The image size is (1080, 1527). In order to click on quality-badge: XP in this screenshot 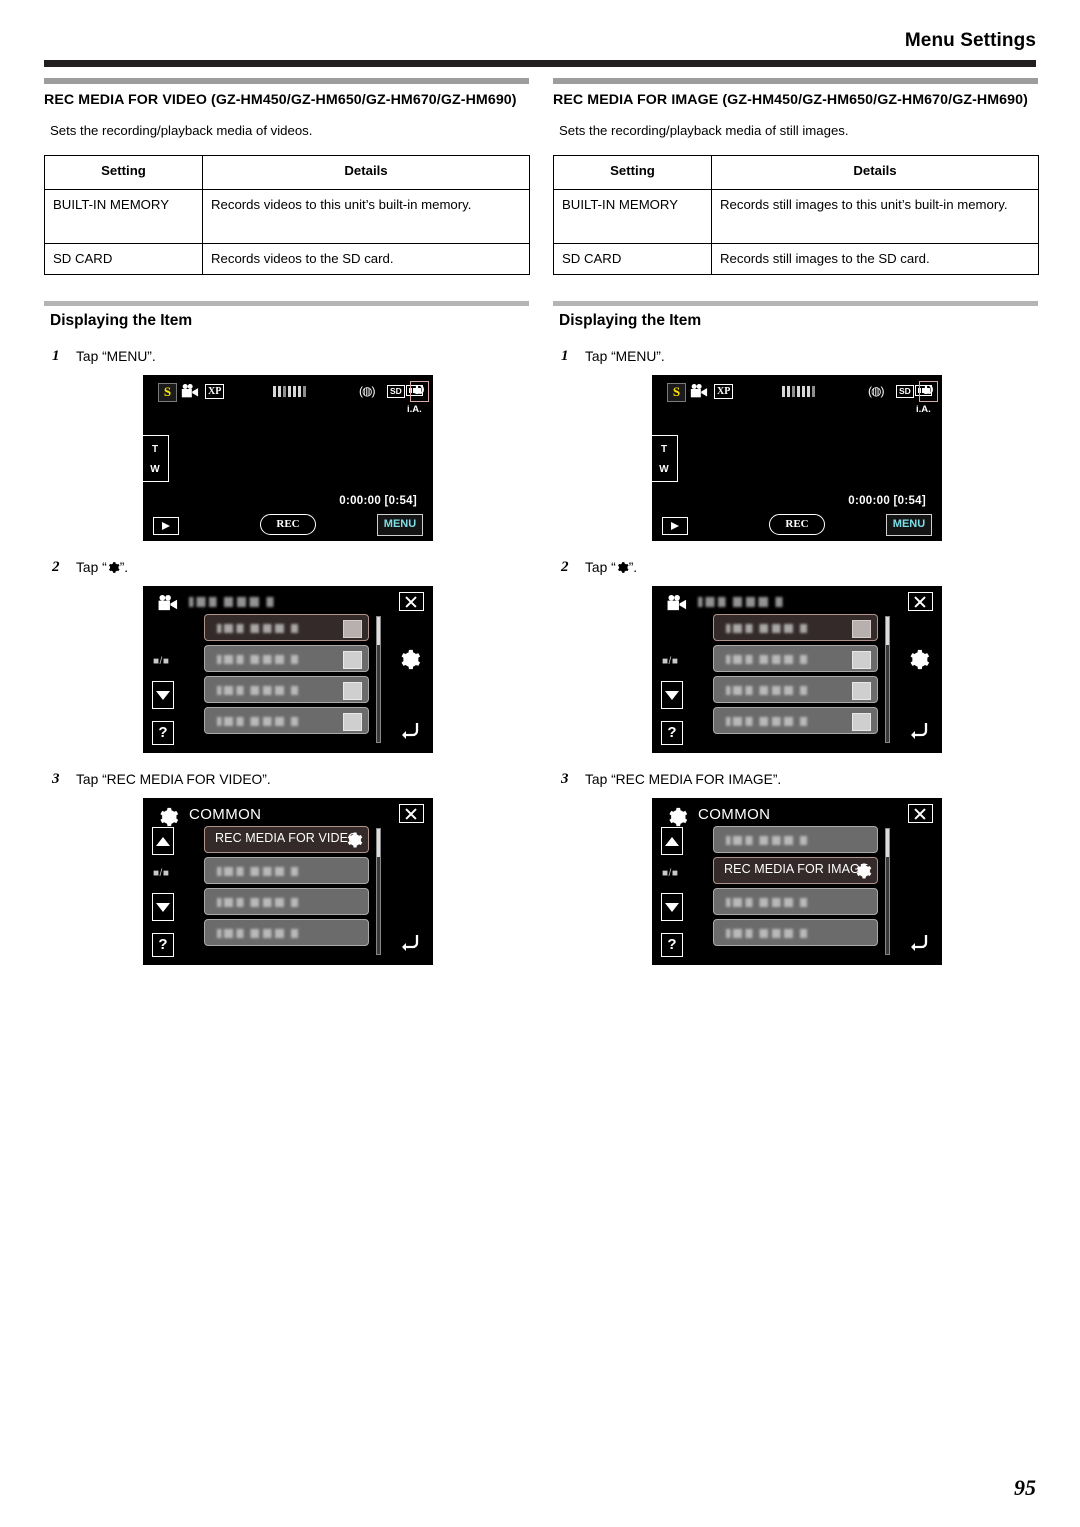, I will do `click(215, 391)`.